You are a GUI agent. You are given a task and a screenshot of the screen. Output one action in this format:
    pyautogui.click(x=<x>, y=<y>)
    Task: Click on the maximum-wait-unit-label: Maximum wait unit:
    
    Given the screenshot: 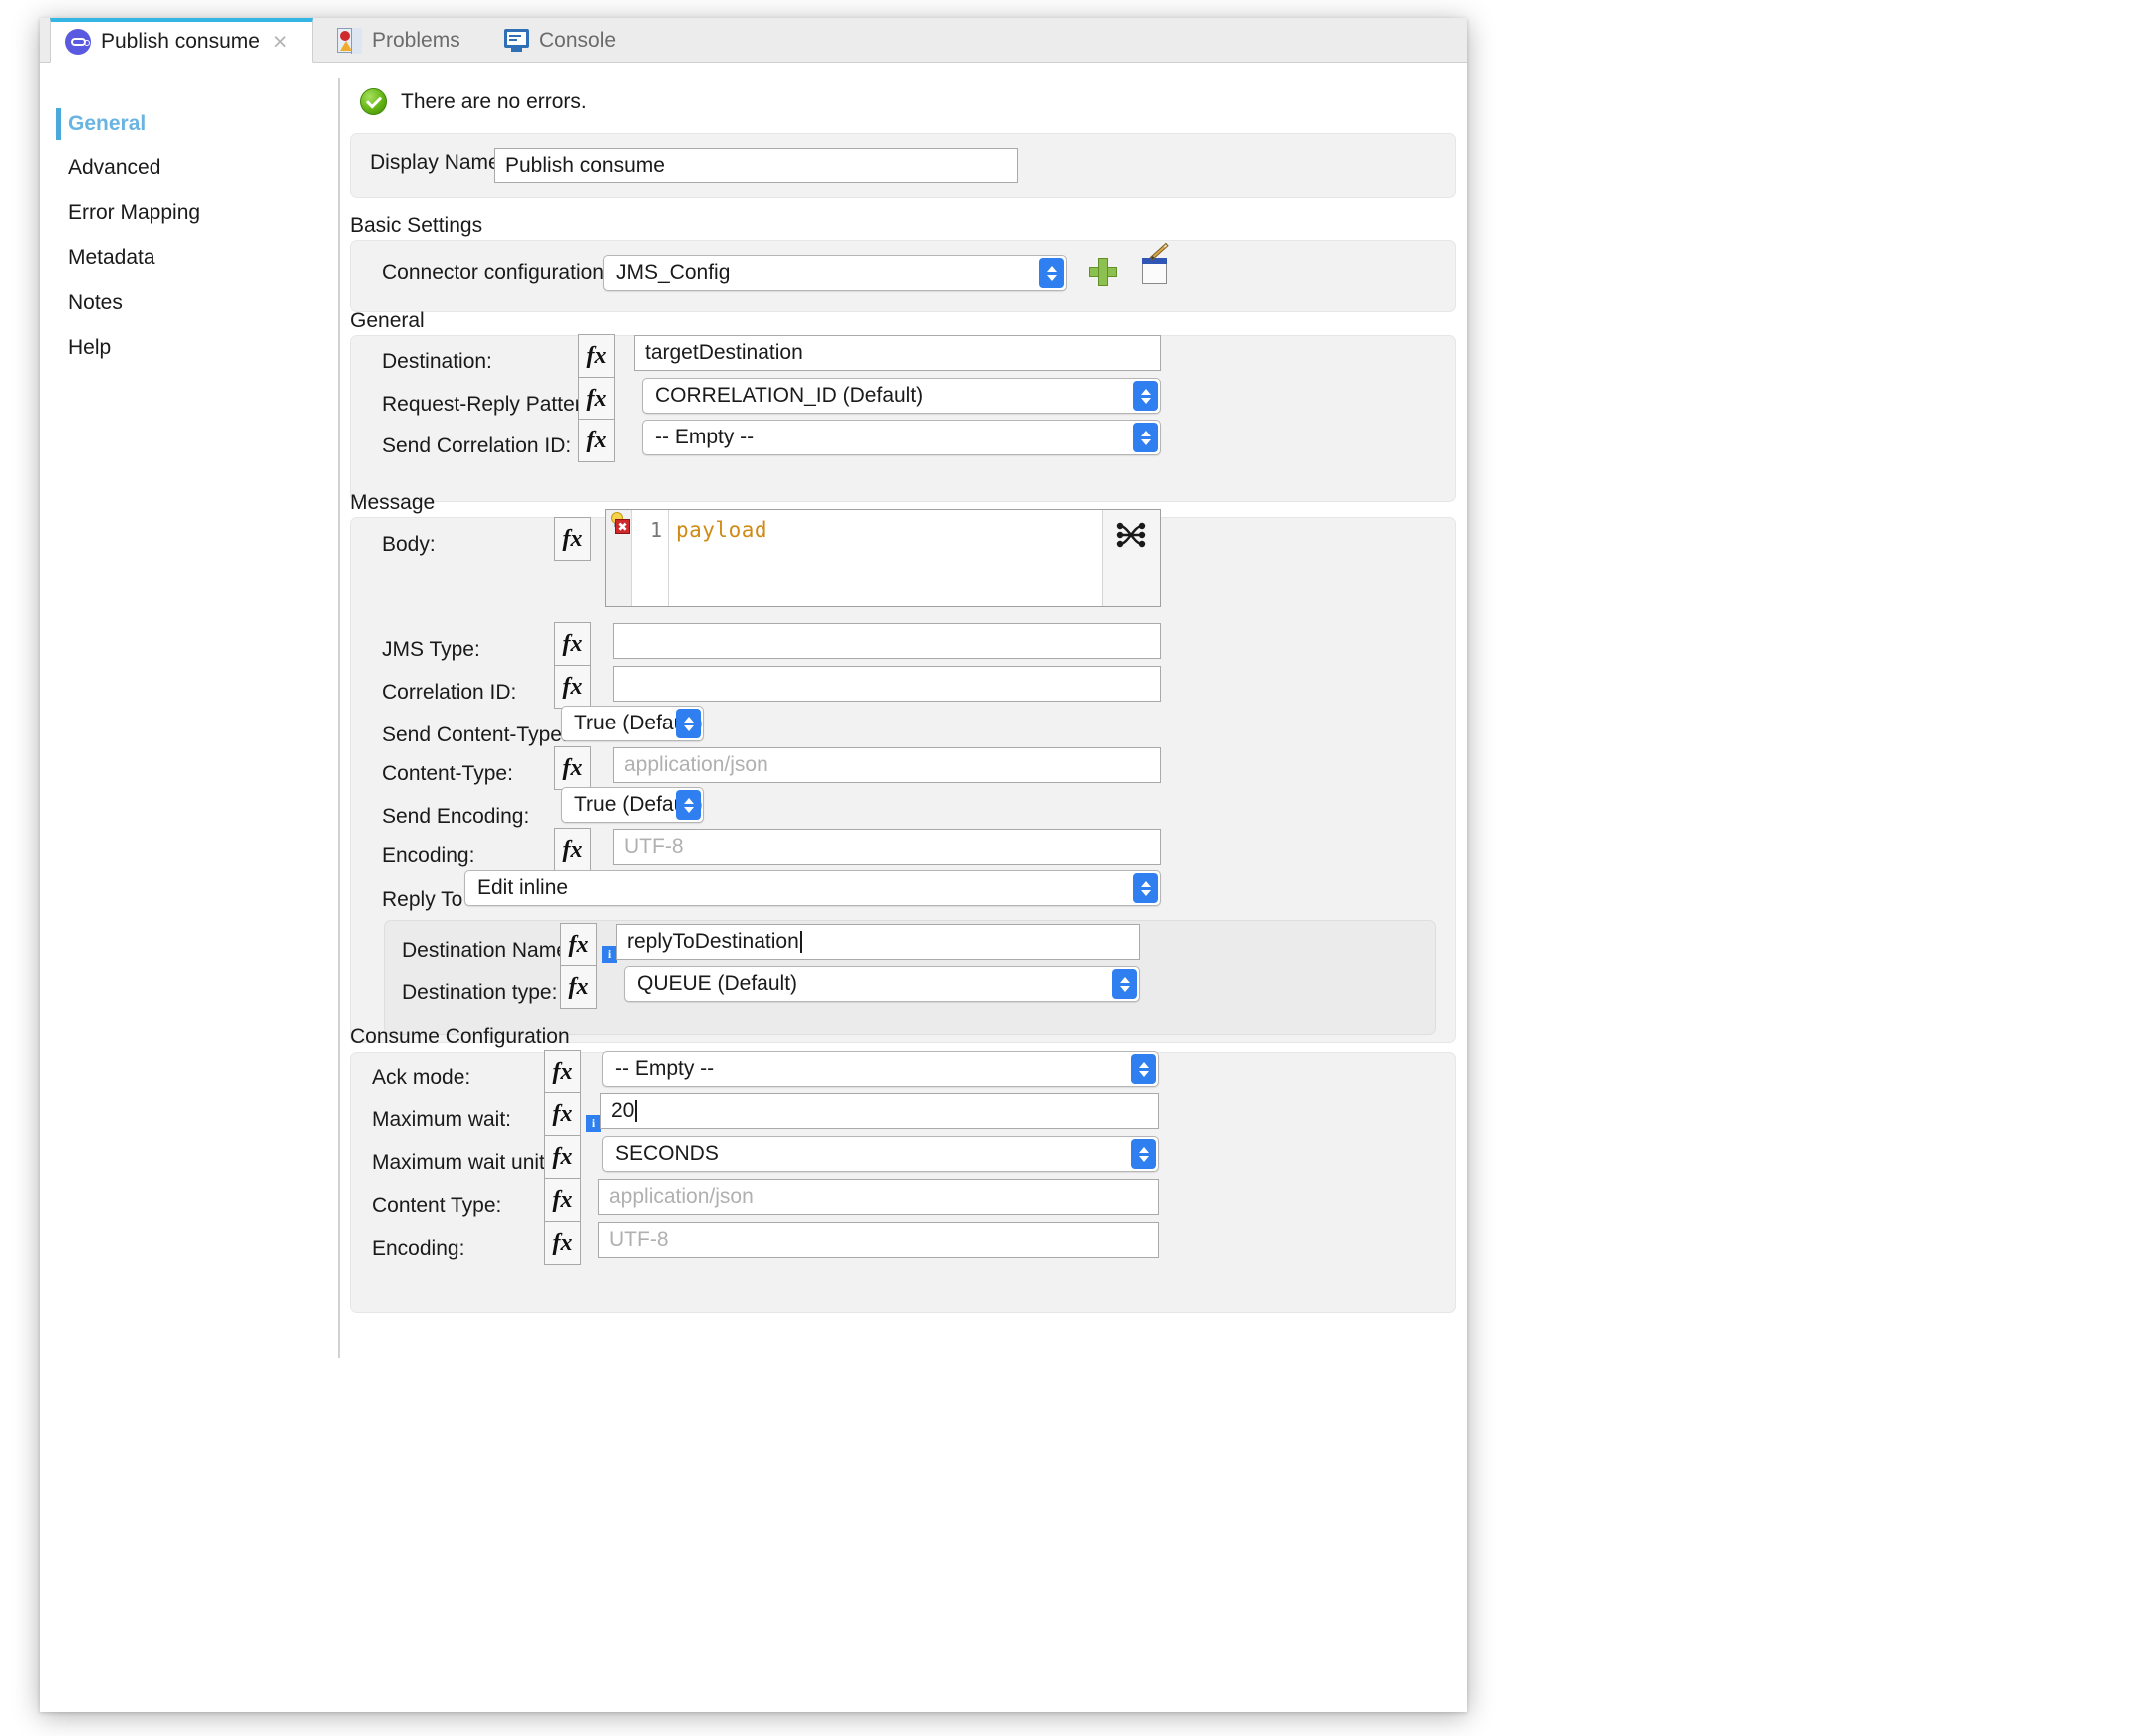 What is the action you would take?
    pyautogui.click(x=461, y=1162)
    